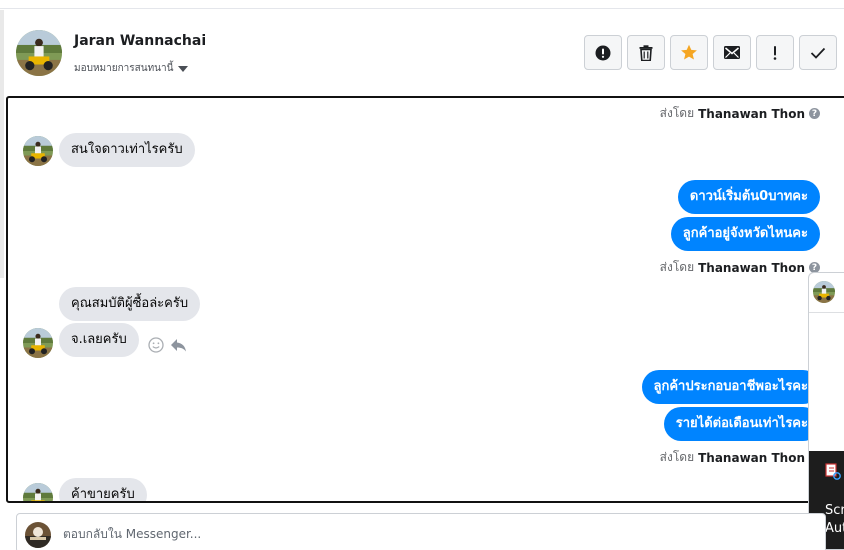  I want to click on check-icon, so click(818, 53).